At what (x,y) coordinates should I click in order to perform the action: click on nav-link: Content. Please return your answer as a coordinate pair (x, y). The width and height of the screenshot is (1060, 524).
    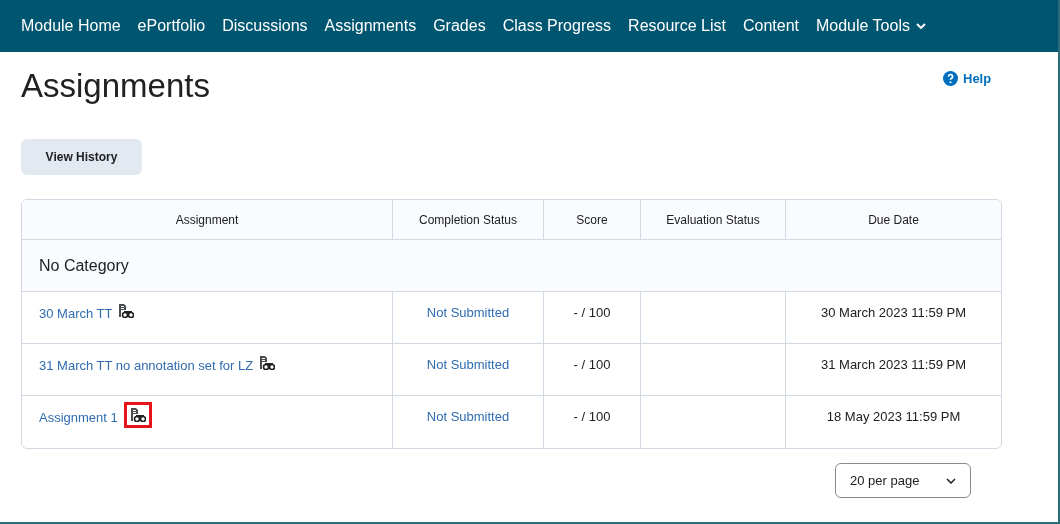
    Looking at the image, I should click on (770, 26).